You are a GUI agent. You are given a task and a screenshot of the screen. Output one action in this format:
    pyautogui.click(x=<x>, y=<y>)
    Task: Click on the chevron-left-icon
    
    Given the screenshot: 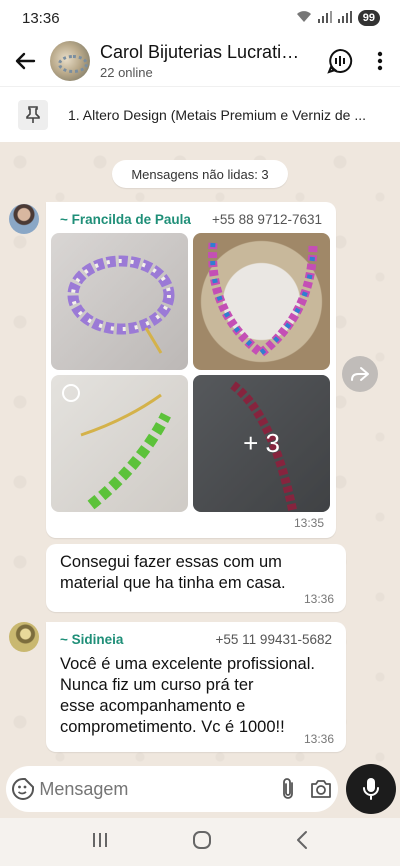 What is the action you would take?
    pyautogui.click(x=301, y=839)
    